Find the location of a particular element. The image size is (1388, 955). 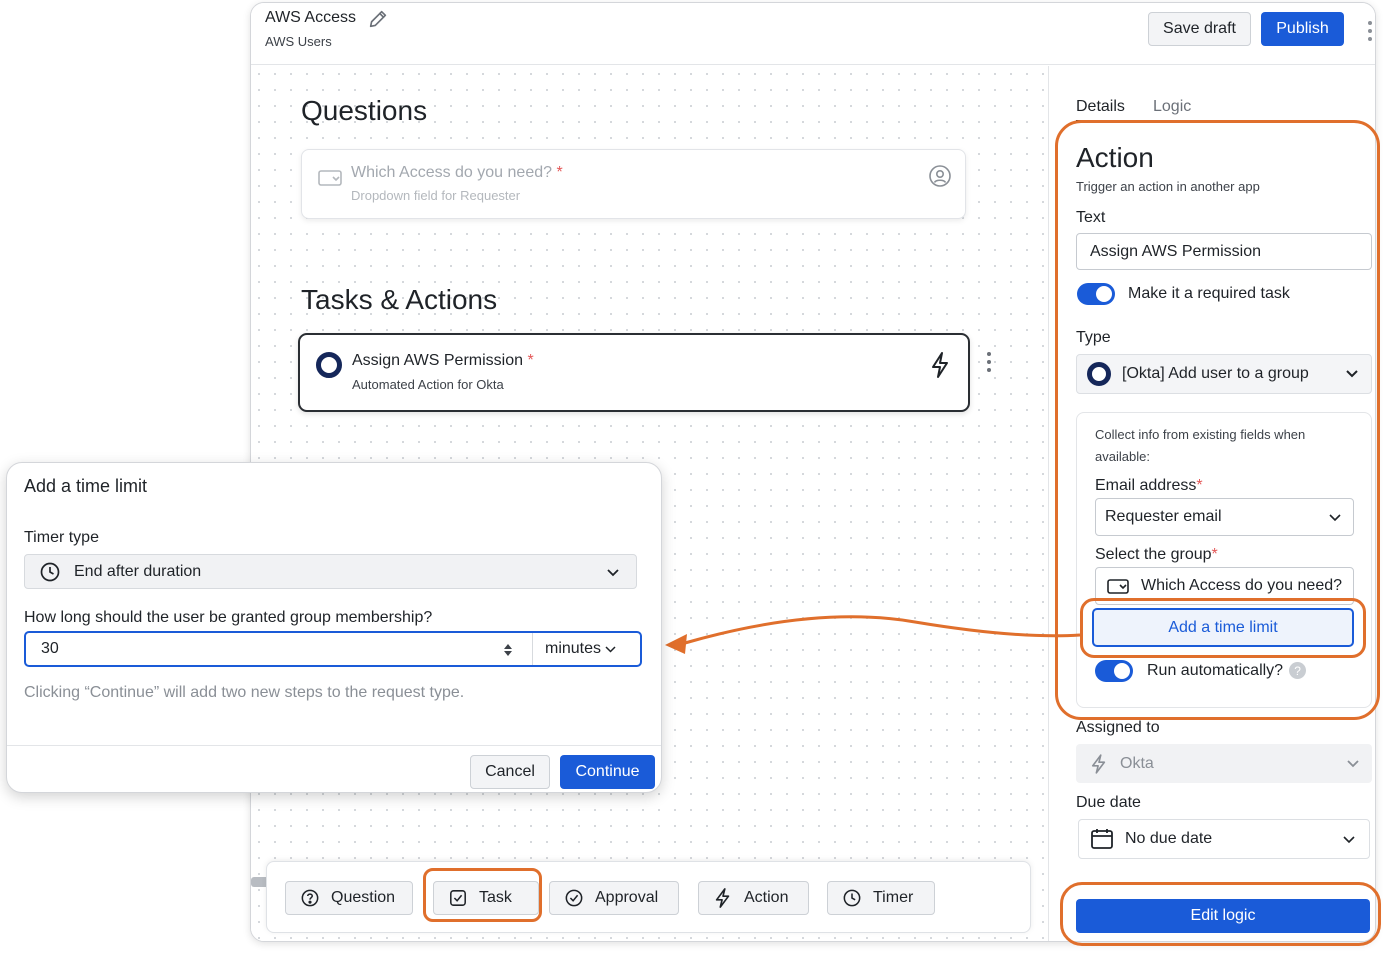

required-task-toggle is located at coordinates (1096, 294).